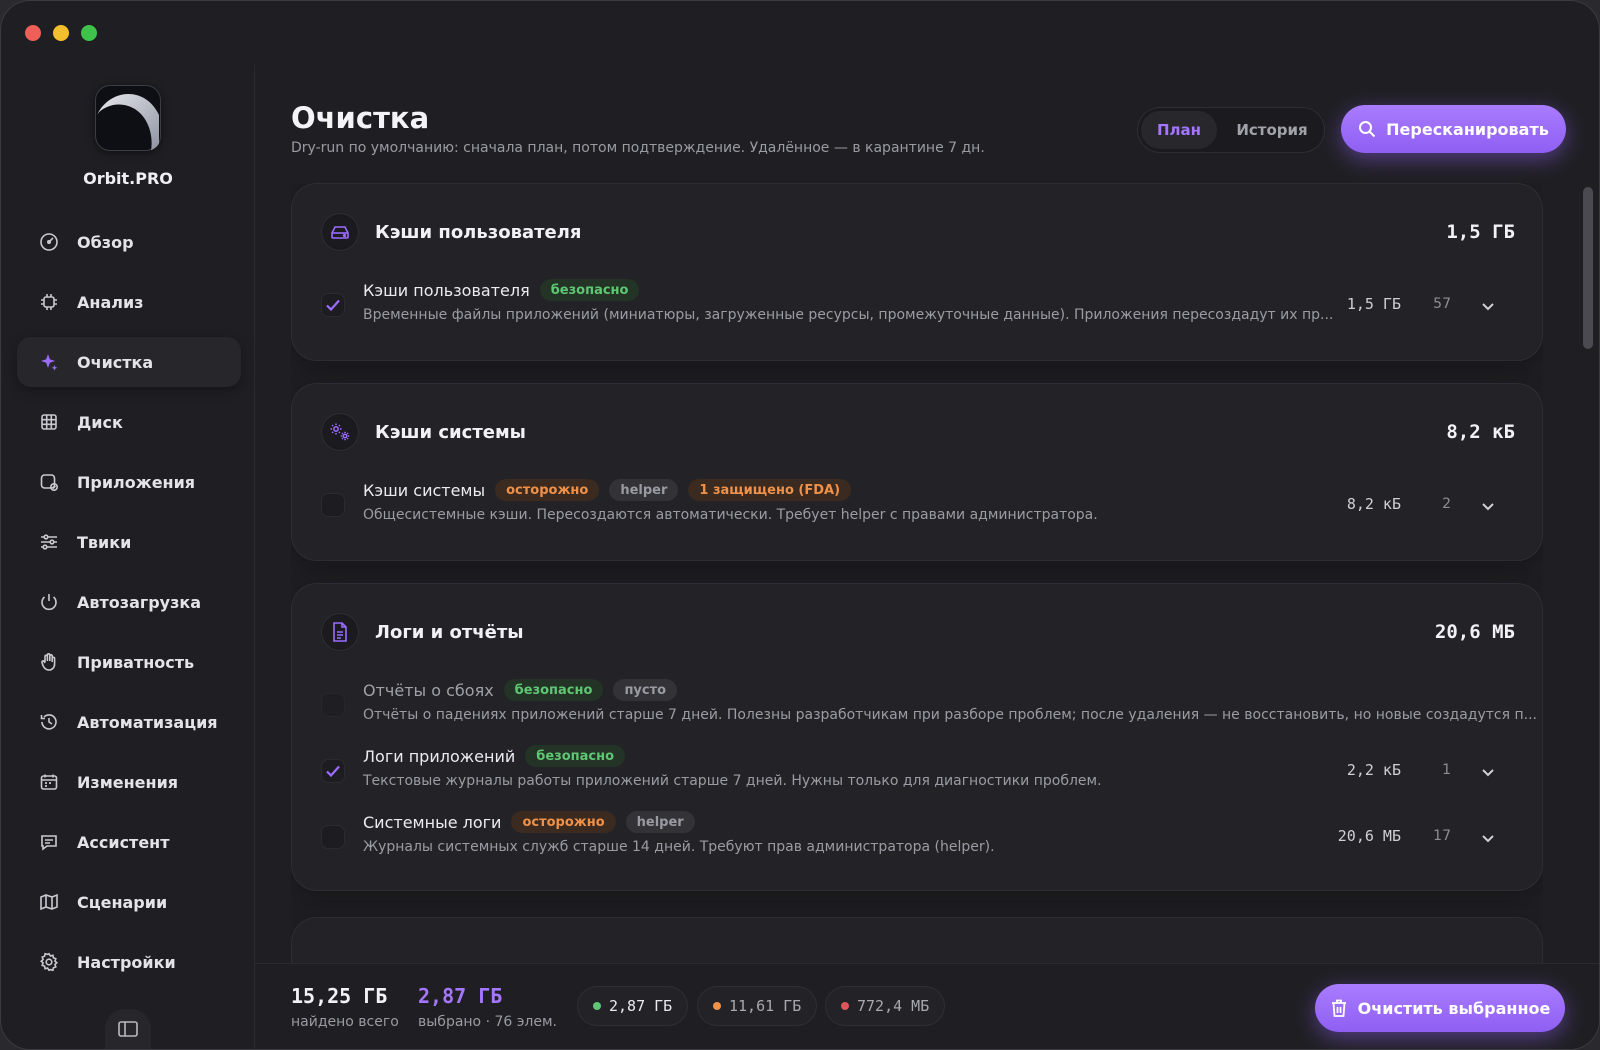  Describe the element at coordinates (1442, 304) in the screenshot. I see `item-count: 57` at that location.